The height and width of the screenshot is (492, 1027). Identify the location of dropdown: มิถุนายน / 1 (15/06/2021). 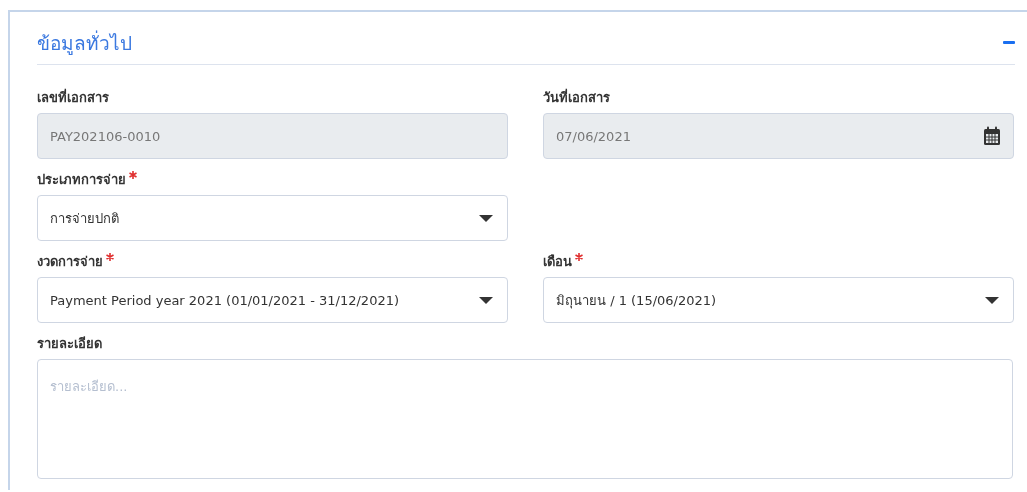
(778, 300).